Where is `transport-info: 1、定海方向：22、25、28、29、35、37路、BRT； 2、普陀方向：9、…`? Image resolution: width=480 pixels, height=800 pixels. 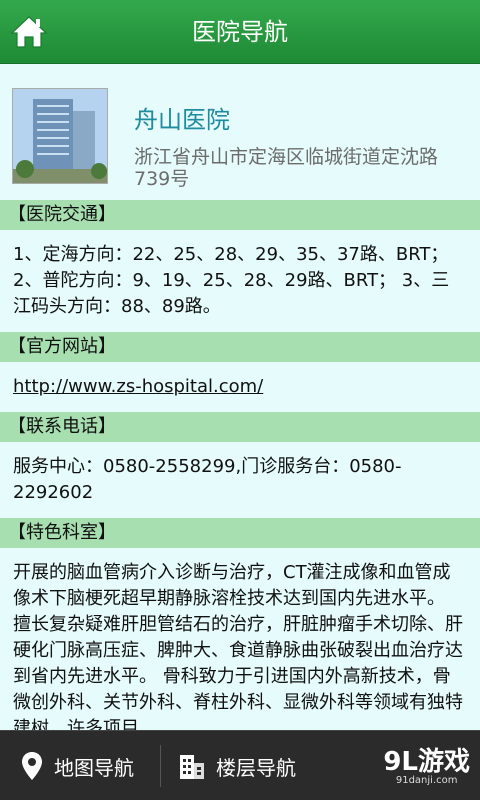 transport-info: 1、定海方向：22、25、28、29、35、37路、BRT； 2、普陀方向：9、… is located at coordinates (231, 280).